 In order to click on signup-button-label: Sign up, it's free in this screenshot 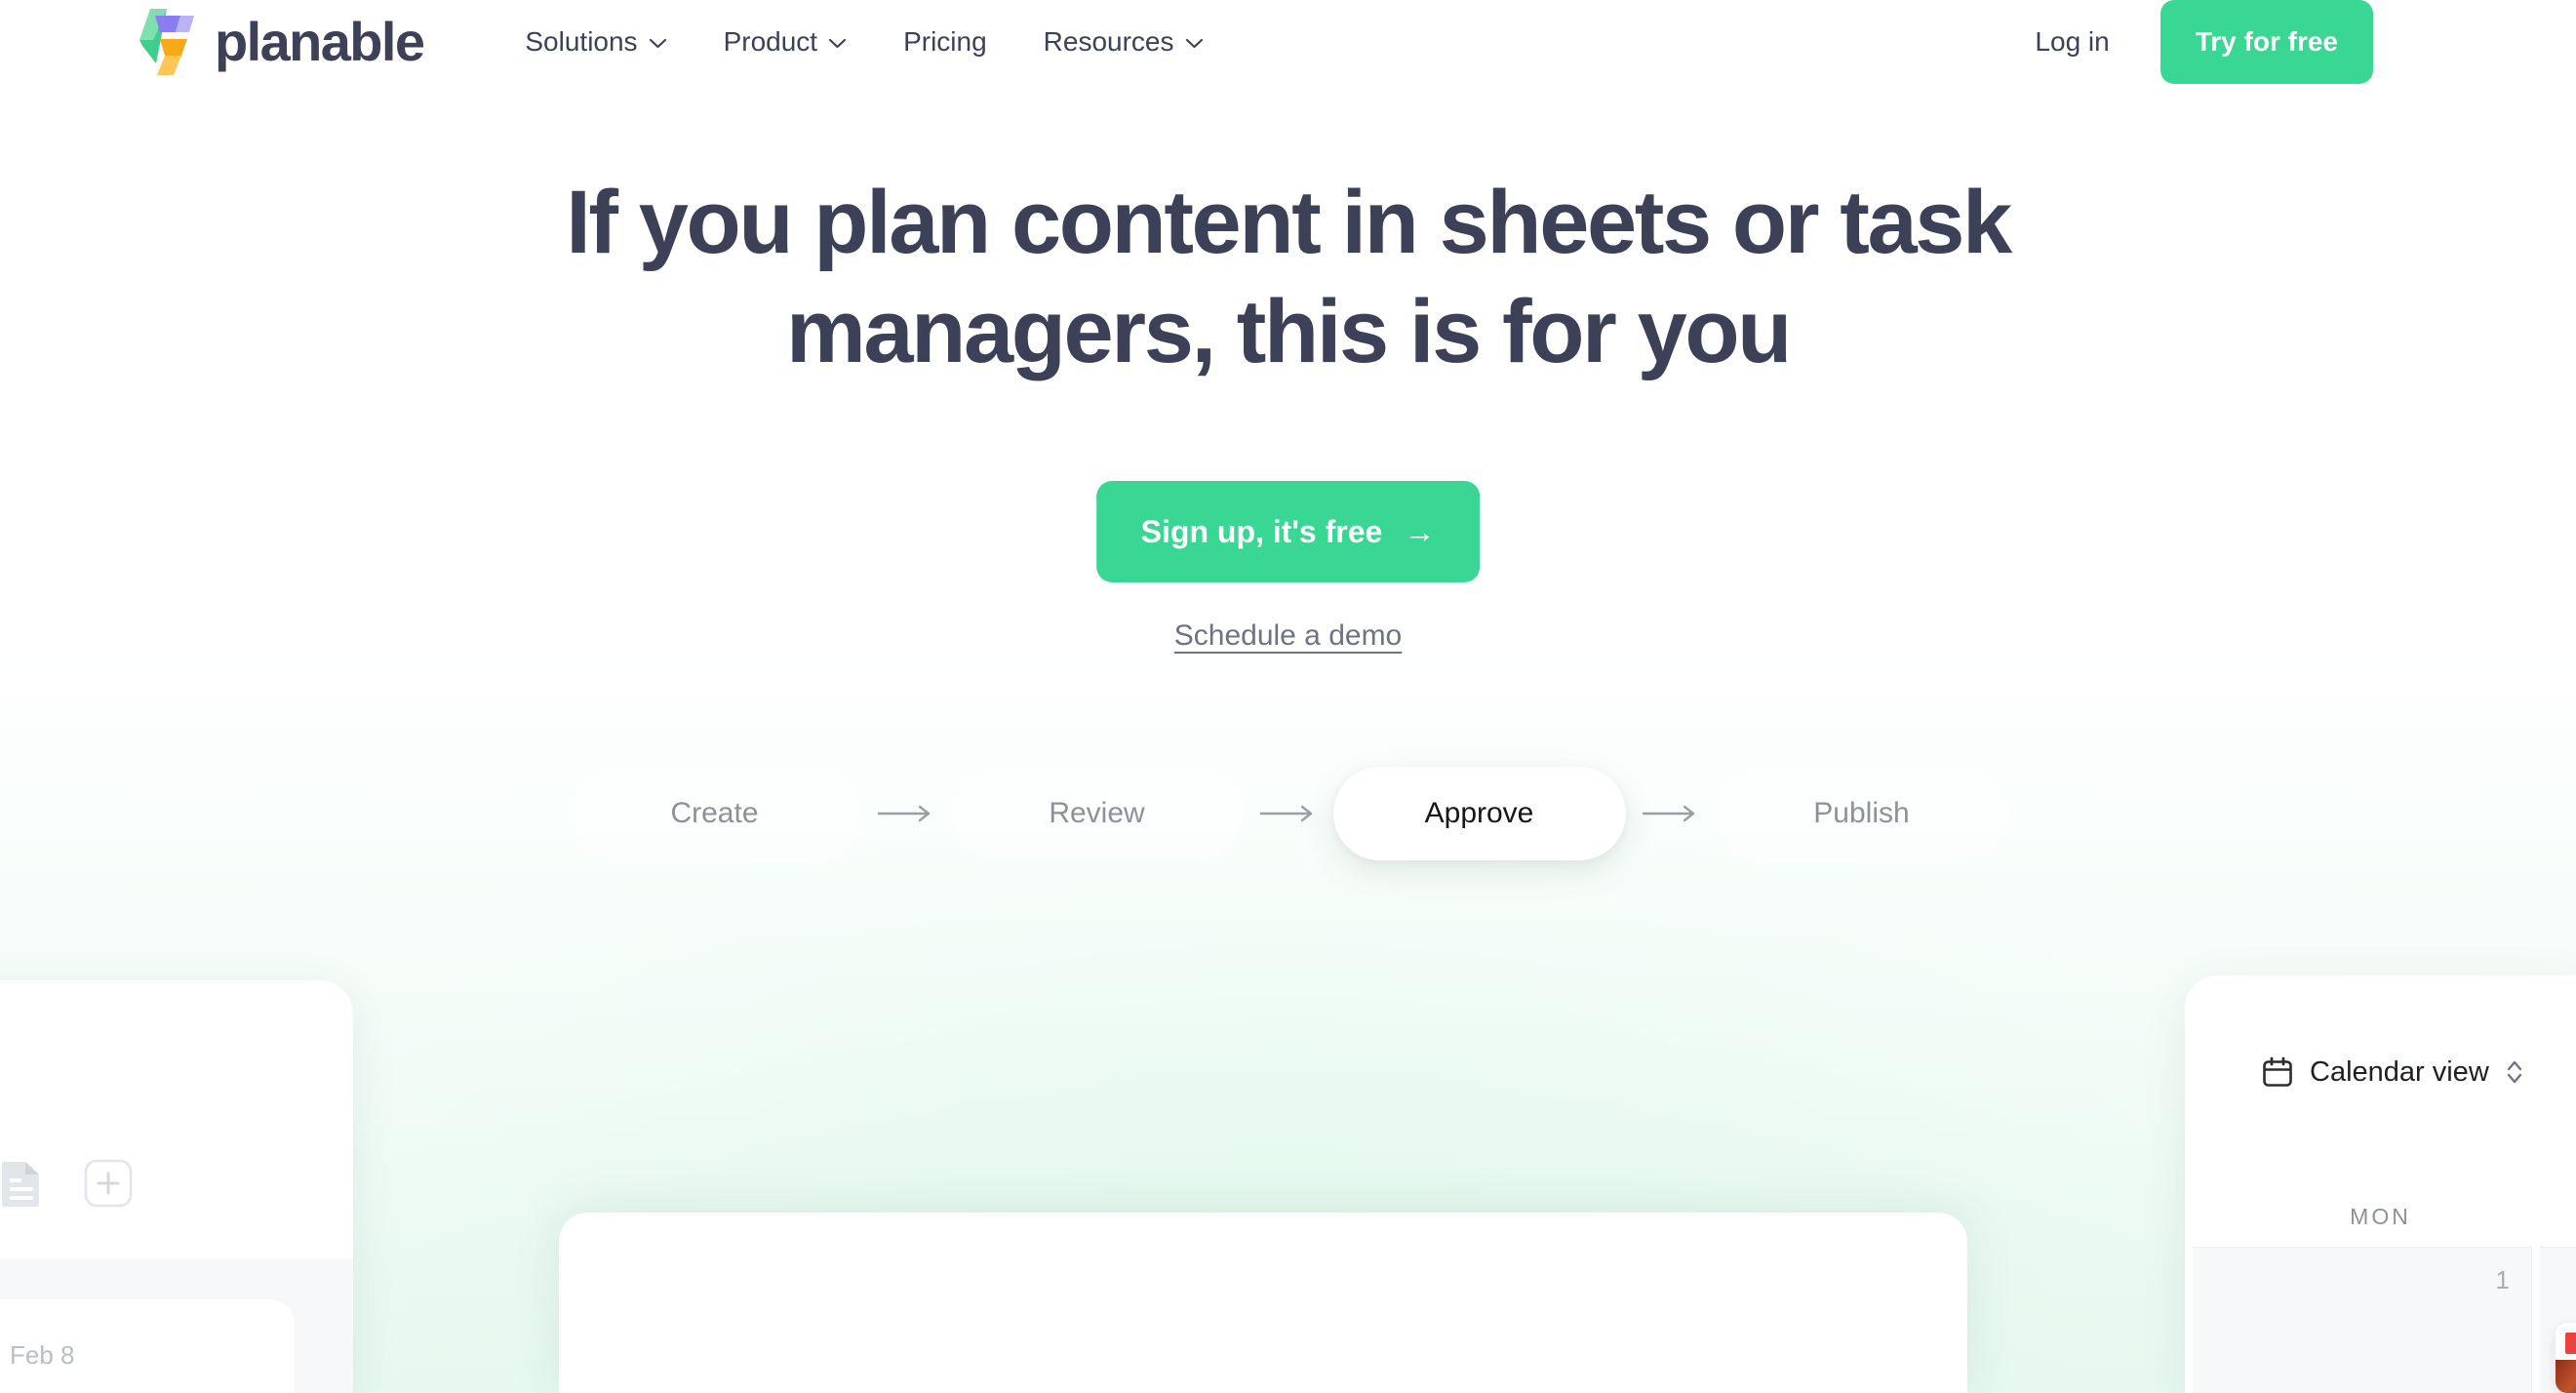, I will do `click(1261, 531)`.